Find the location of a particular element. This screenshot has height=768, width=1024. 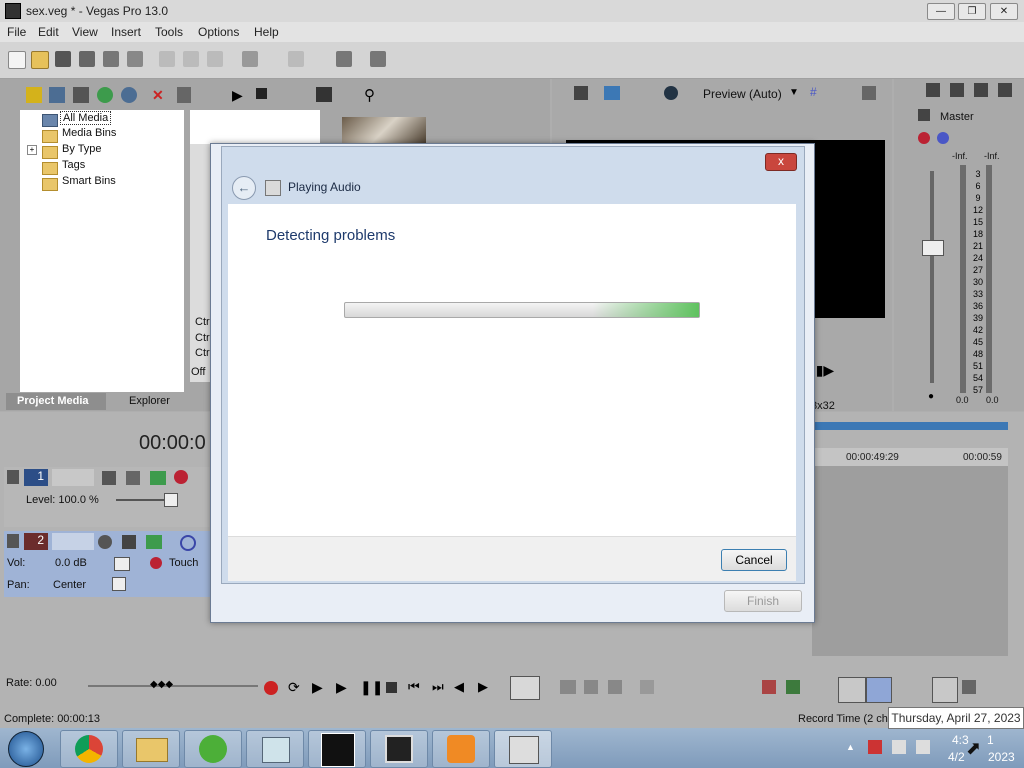

app-taskbar-item is located at coordinates (337, 749).